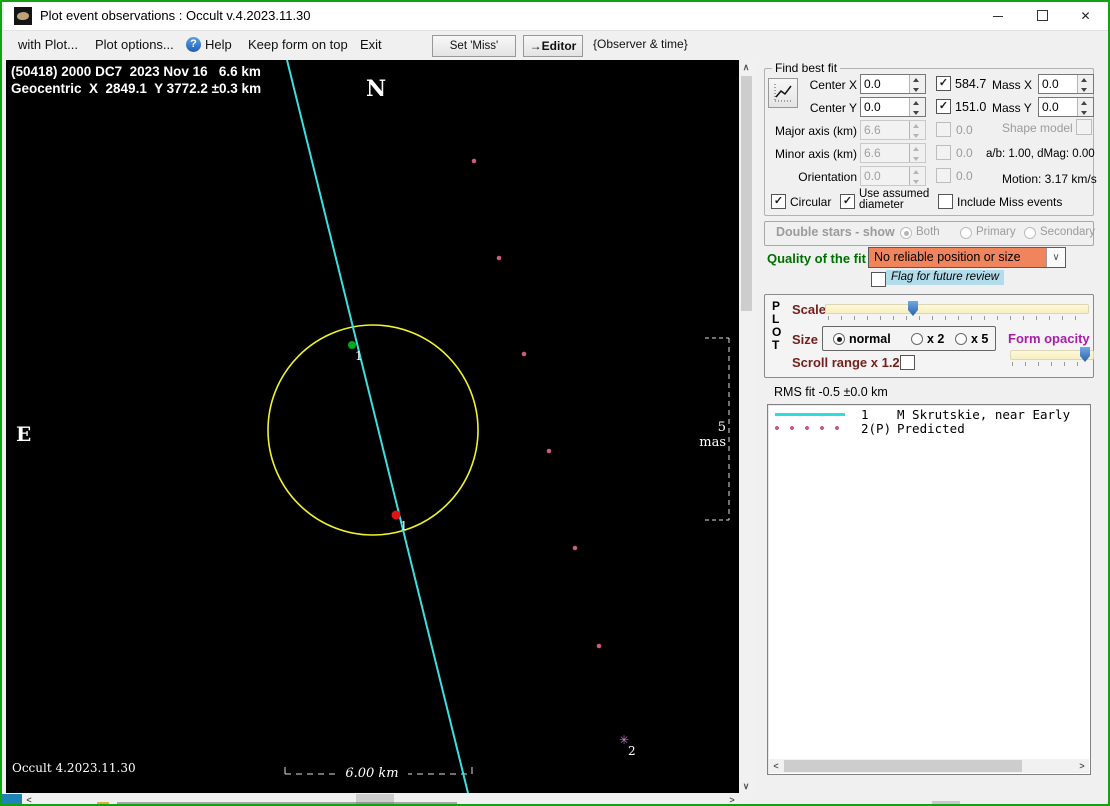 This screenshot has width=1110, height=806. What do you see at coordinates (1055, 257) in the screenshot?
I see `dropdown-arrow-icon: ∨` at bounding box center [1055, 257].